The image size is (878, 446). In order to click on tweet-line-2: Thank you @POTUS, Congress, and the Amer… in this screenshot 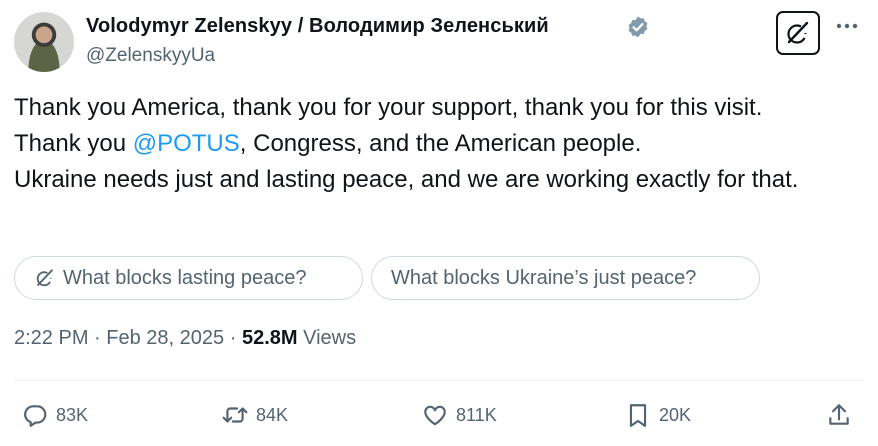, I will do `click(439, 144)`.